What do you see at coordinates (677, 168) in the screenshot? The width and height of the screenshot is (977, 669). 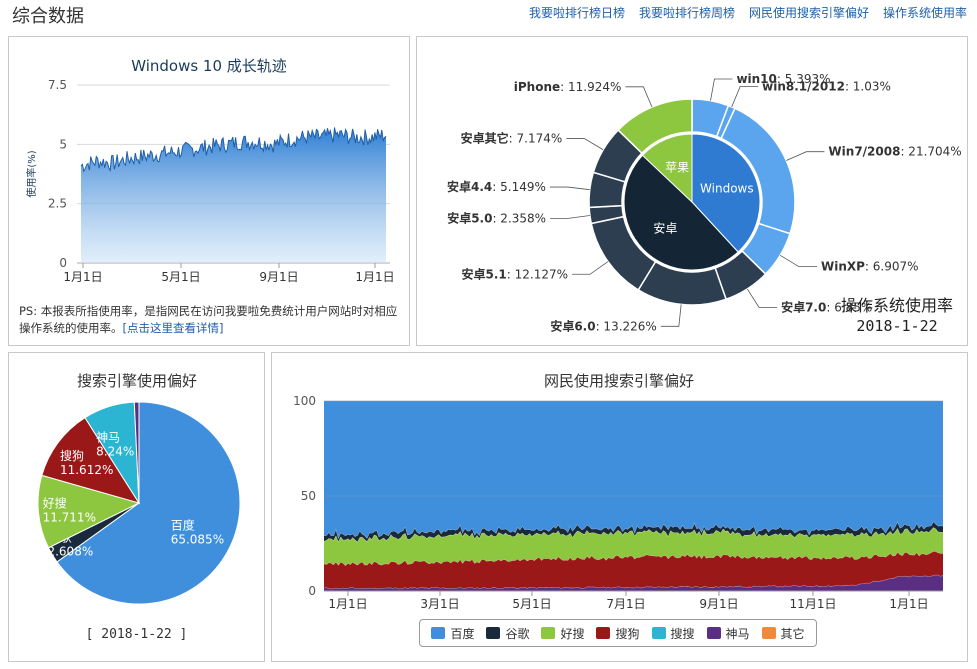 I see `inner-slice-label: 苹果` at bounding box center [677, 168].